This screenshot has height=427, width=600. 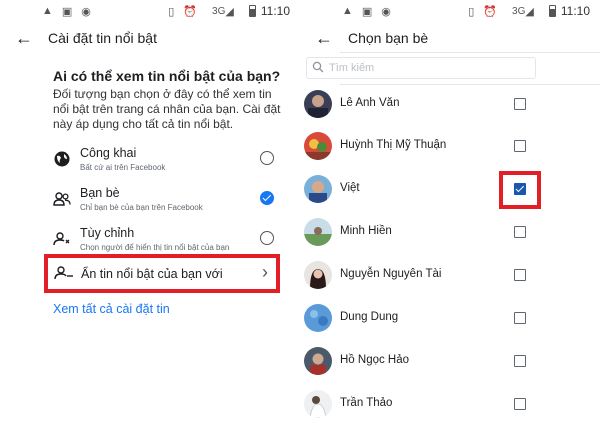 I want to click on option-public: Công khai Bất cứ ai trên Facebook, so click(x=164, y=164).